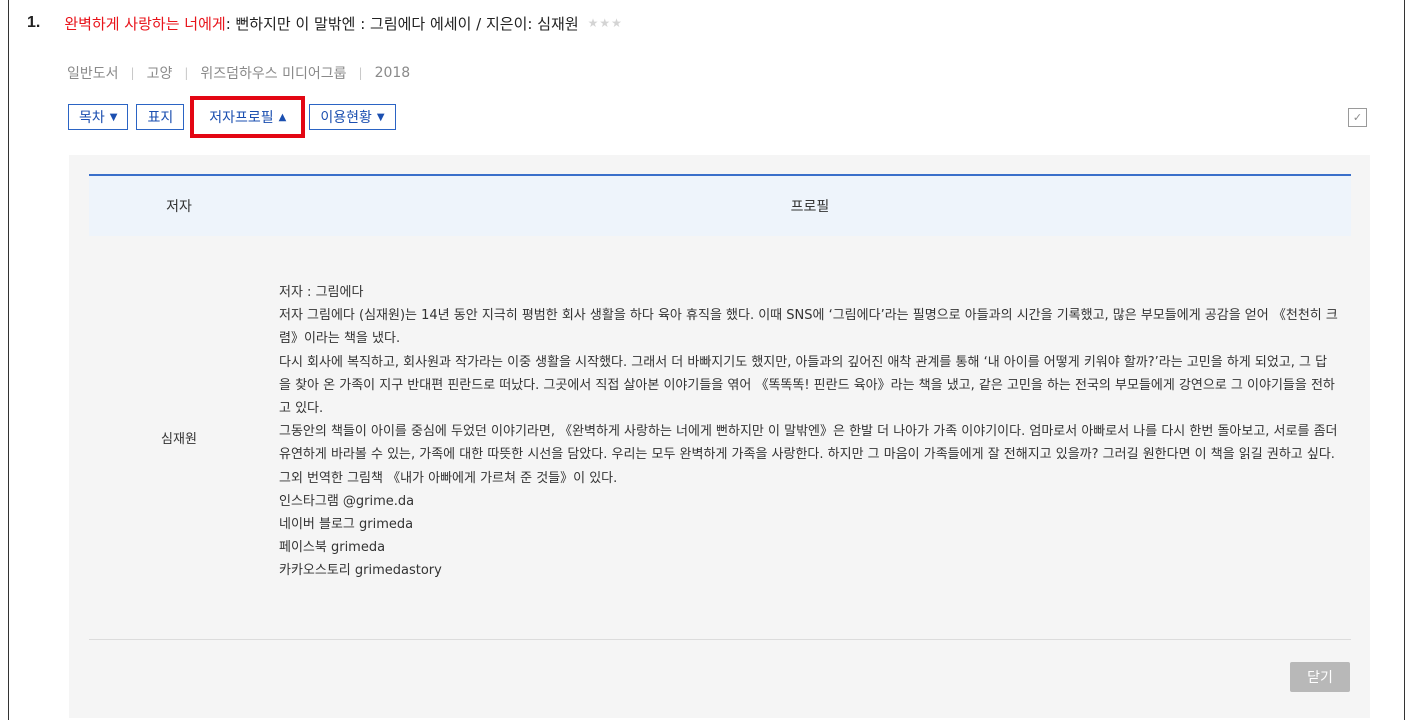 This screenshot has width=1405, height=720. Describe the element at coordinates (392, 73) in the screenshot. I see `meta-year: 2018` at that location.